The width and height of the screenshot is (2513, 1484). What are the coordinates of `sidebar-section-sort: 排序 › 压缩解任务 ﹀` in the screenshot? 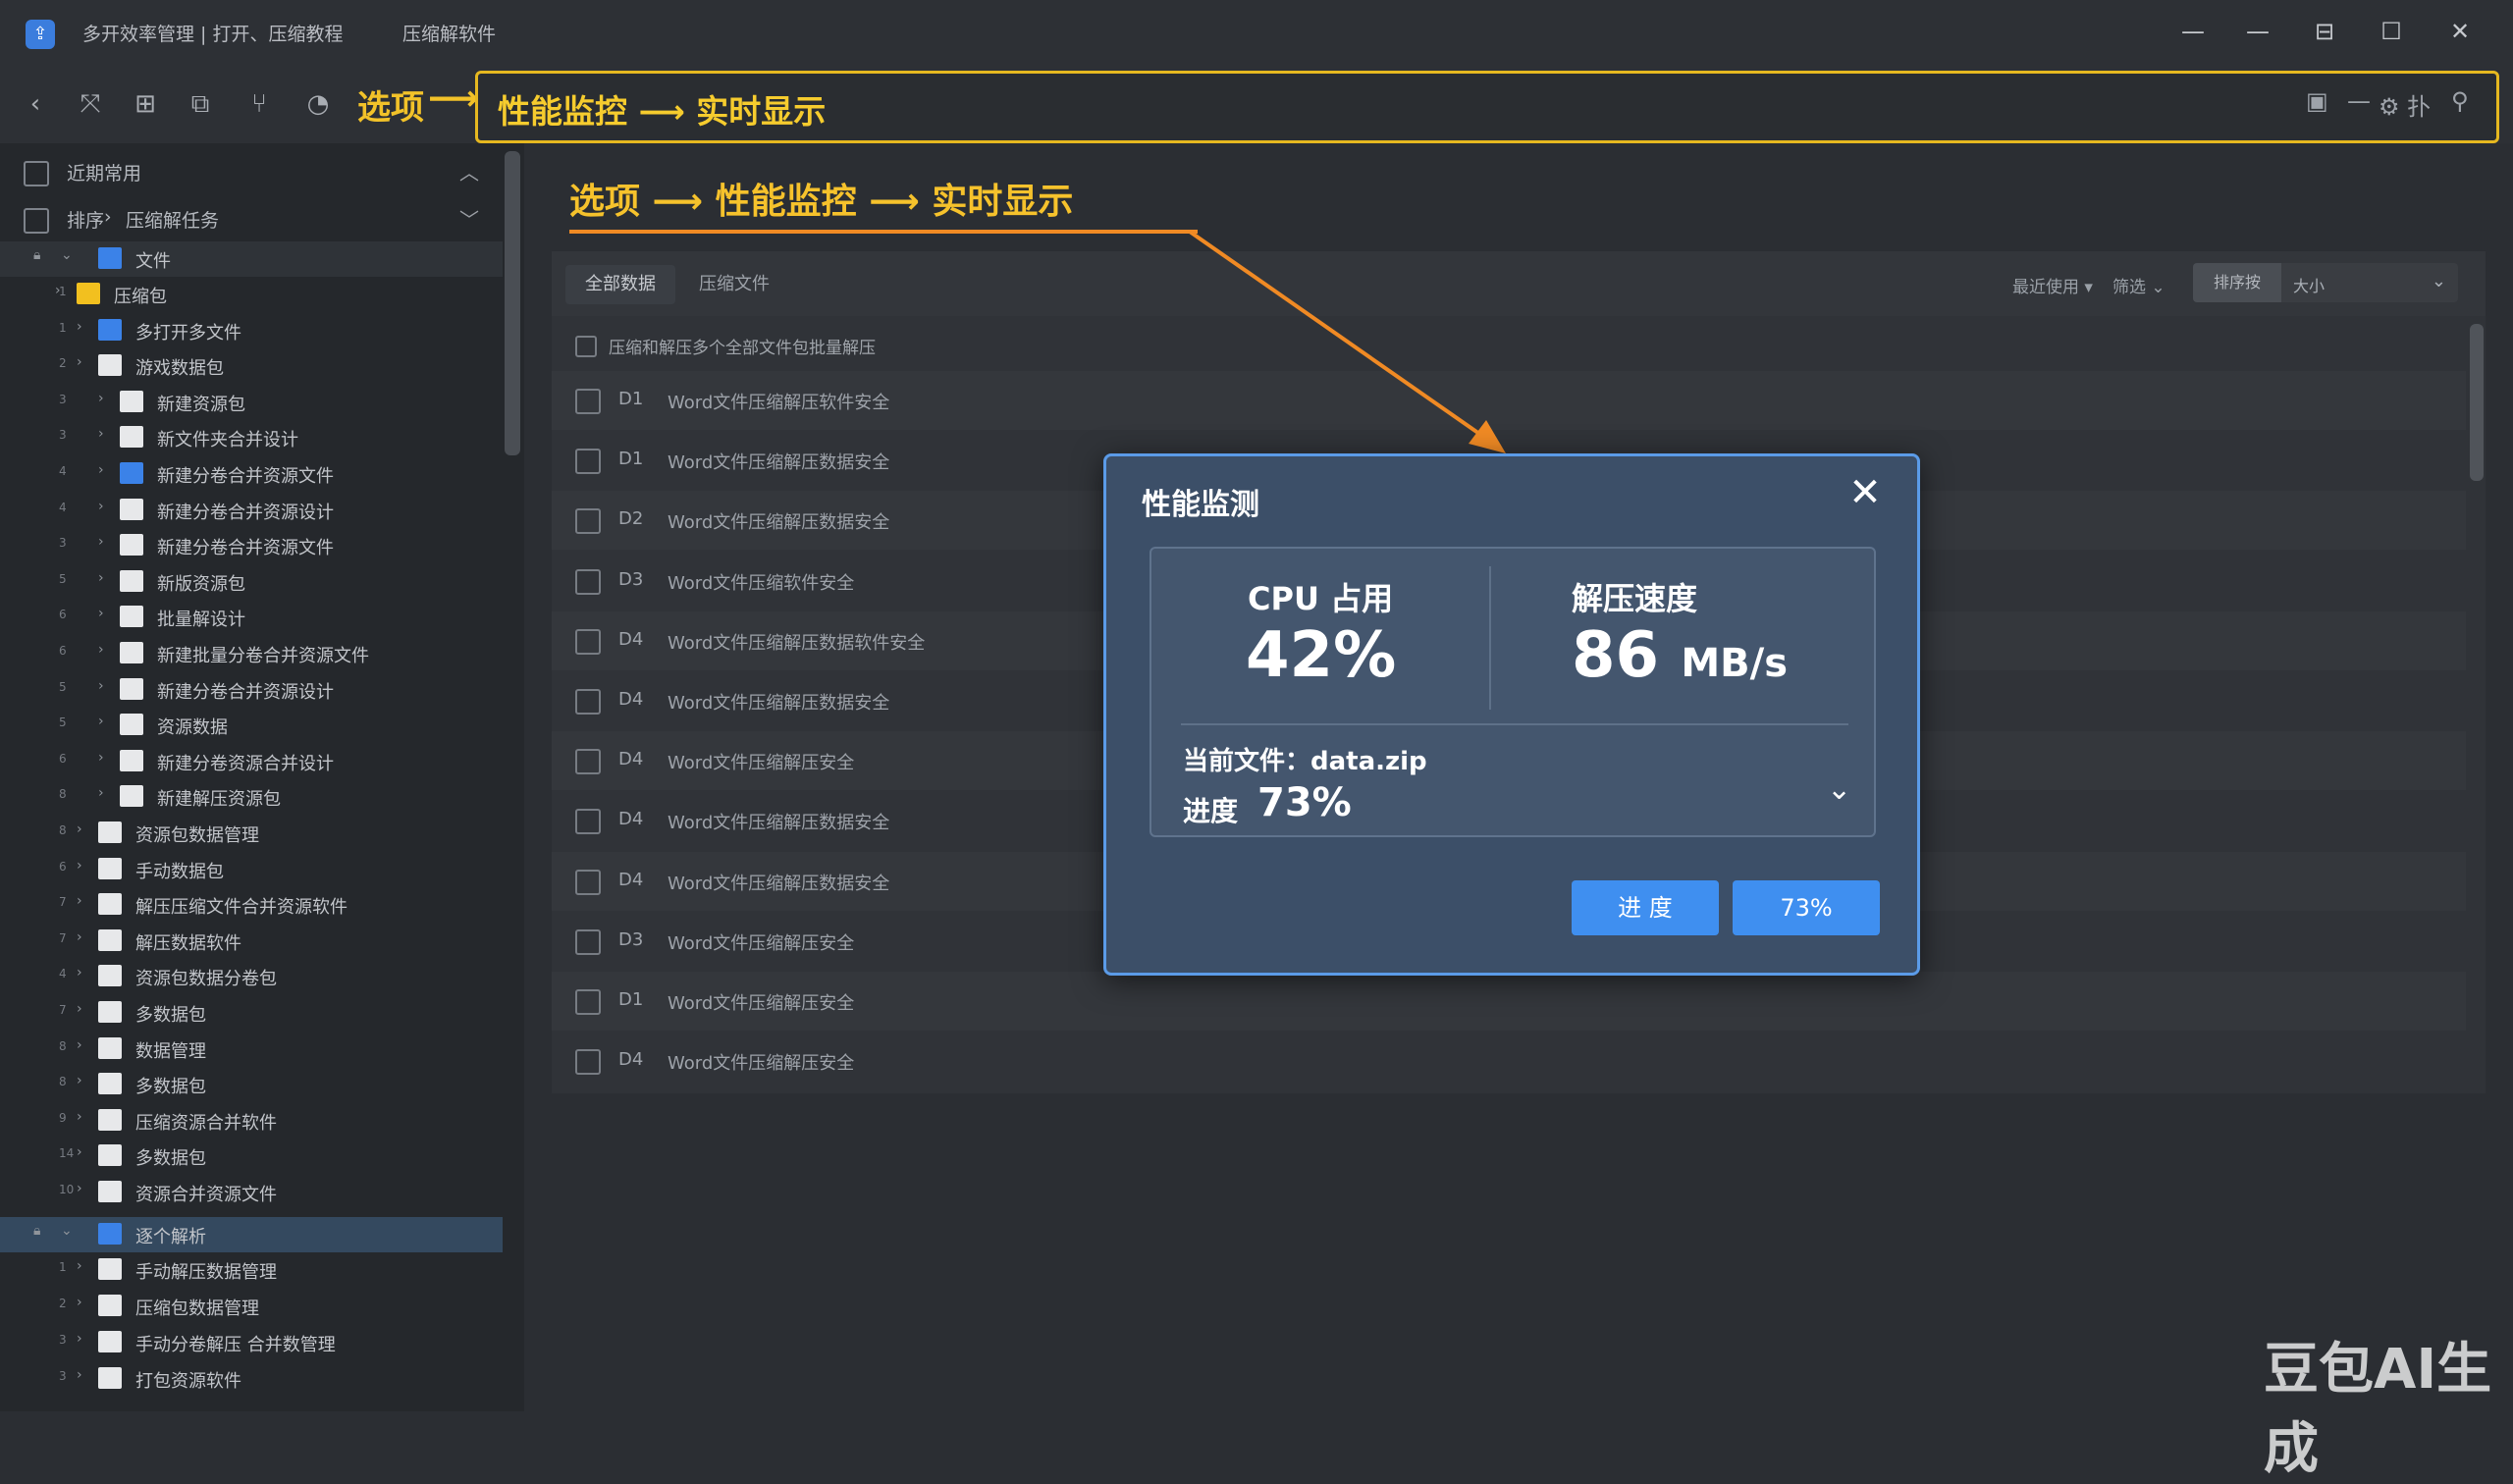 It's located at (246, 219).